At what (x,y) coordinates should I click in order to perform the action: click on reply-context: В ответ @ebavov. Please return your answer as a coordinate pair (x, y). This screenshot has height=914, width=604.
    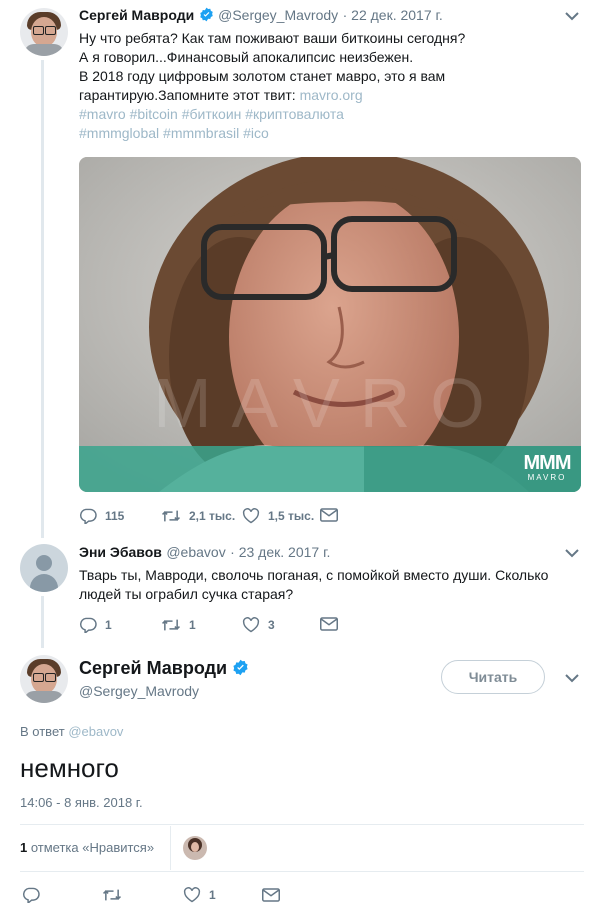
    Looking at the image, I should click on (71, 731).